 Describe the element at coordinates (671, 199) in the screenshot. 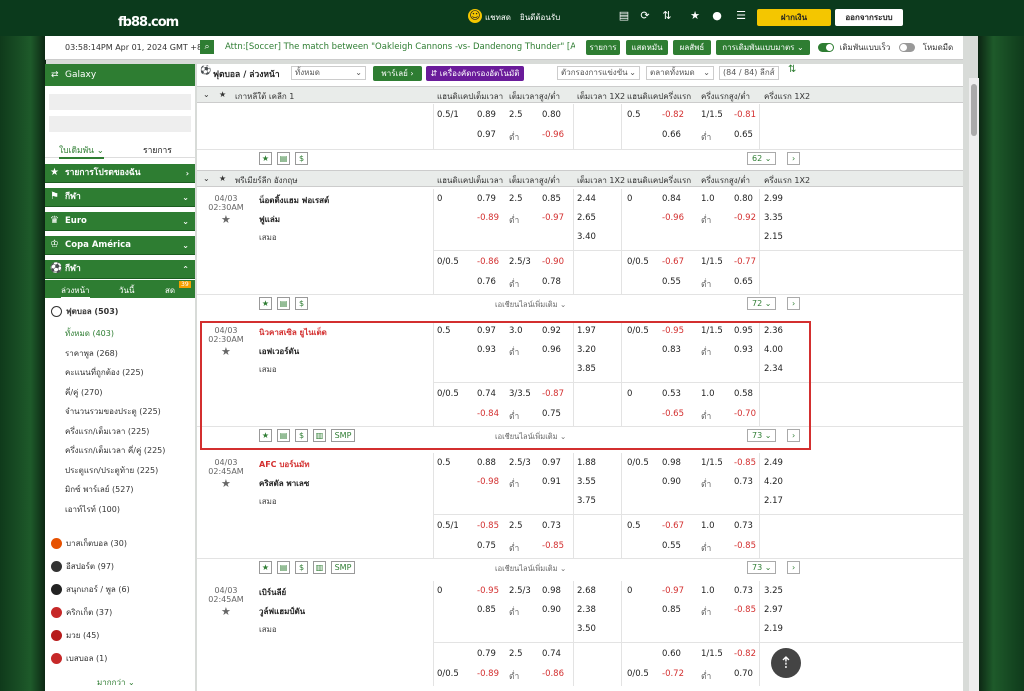

I see `odds-cell: 0.84` at that location.